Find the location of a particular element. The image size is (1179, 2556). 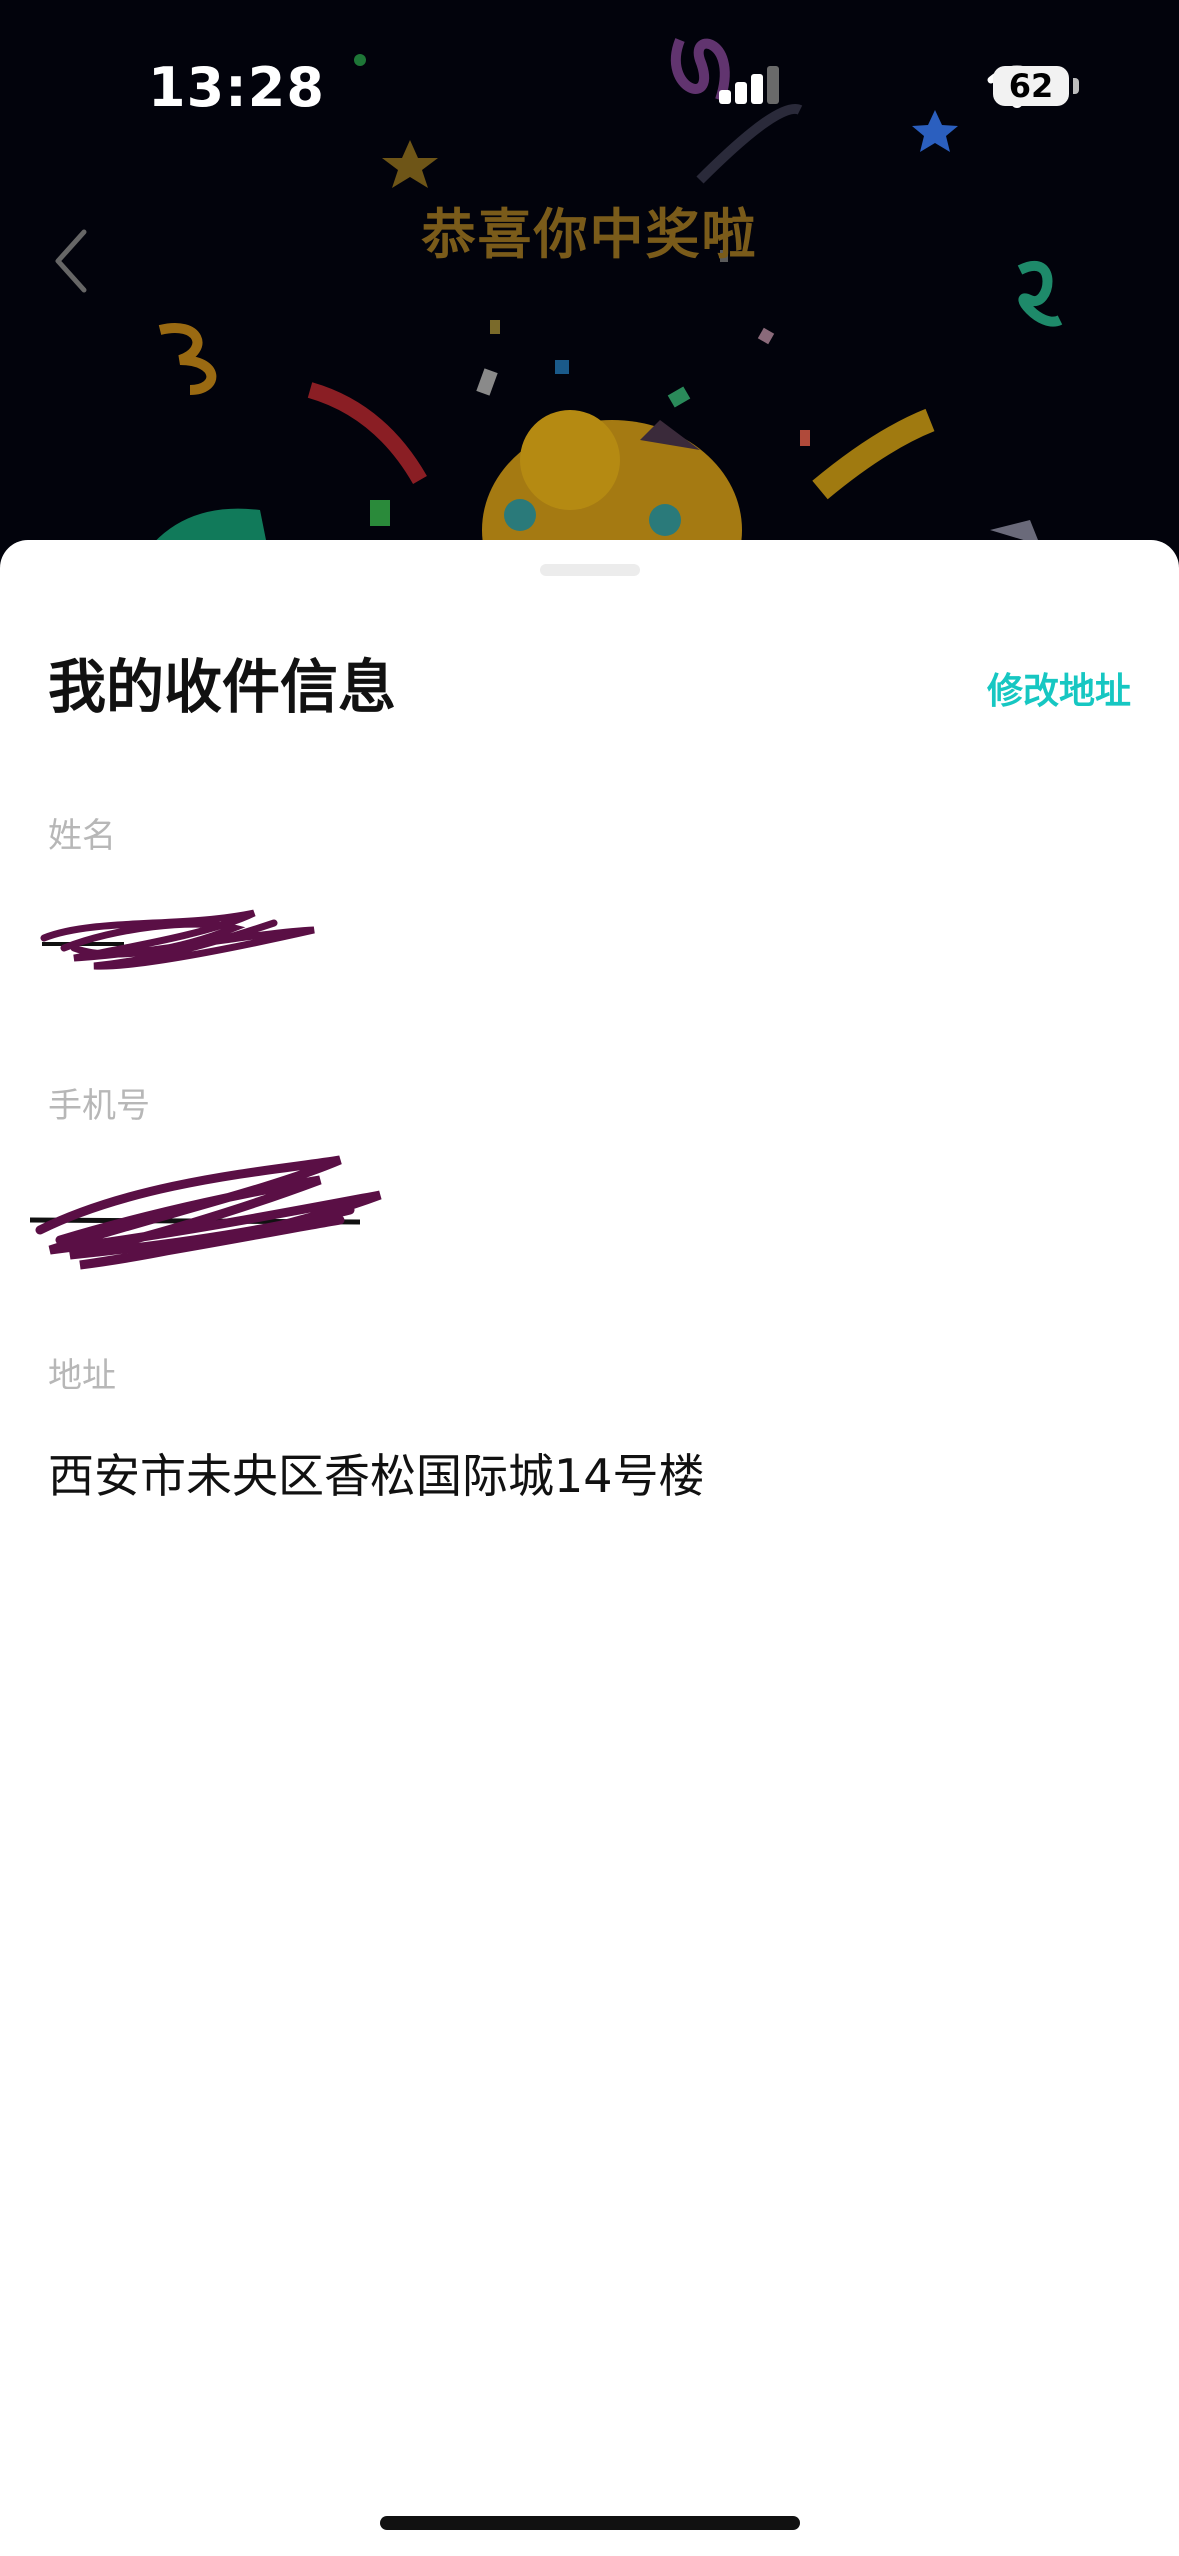

battery-tip is located at coordinates (1076, 86).